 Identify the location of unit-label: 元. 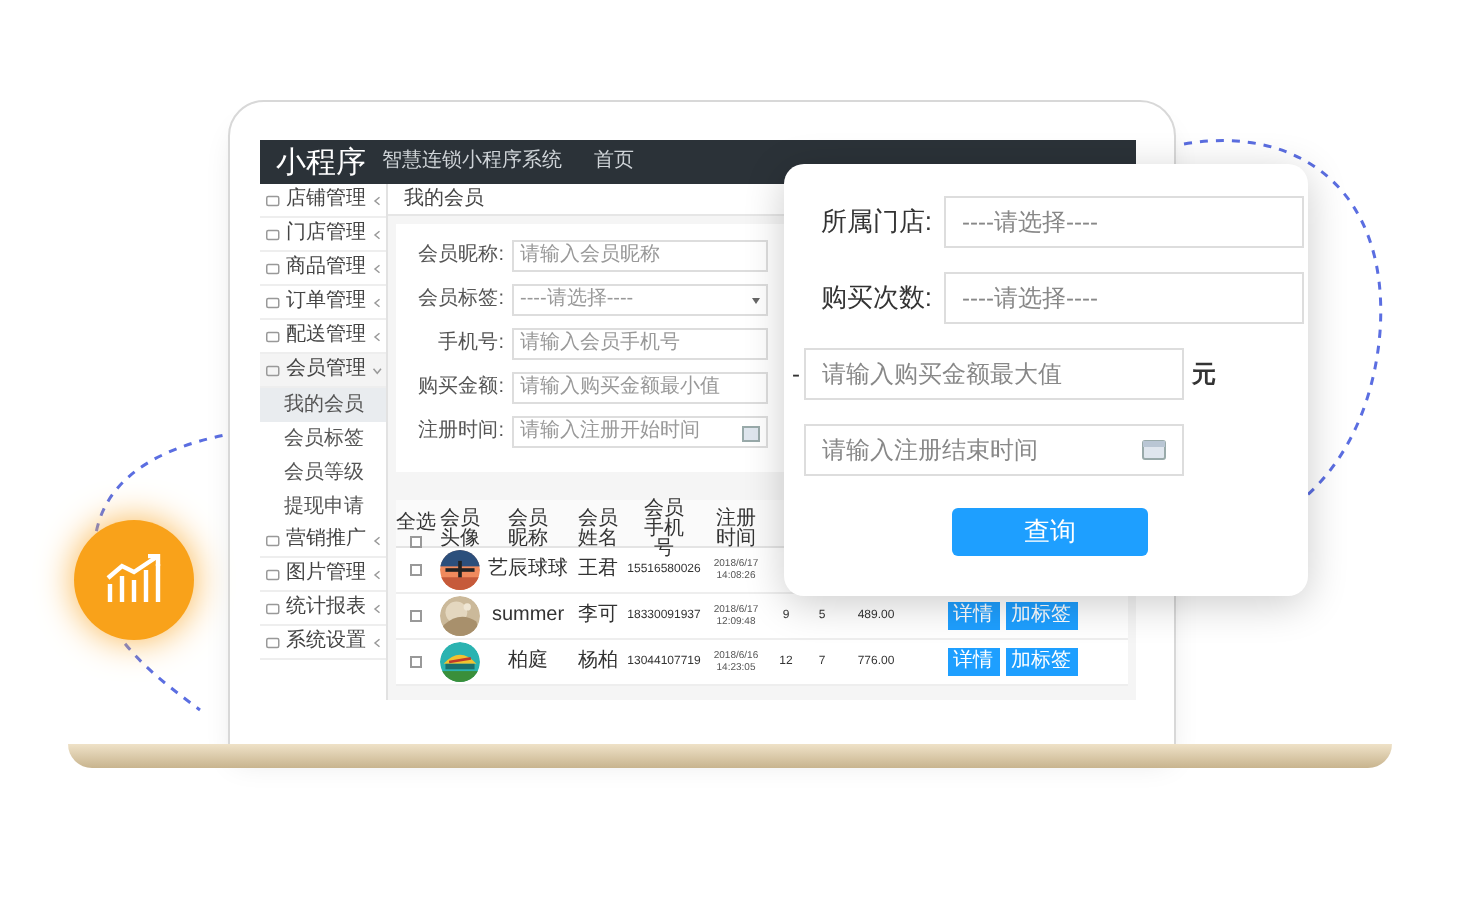
(1204, 375).